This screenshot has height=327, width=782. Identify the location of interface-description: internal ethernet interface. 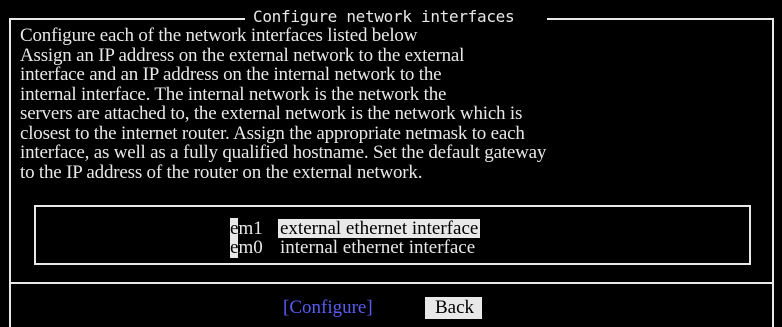
(378, 247).